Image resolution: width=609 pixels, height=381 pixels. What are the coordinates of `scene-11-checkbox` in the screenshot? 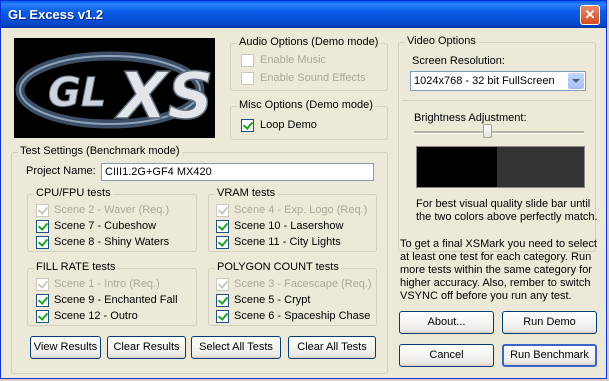 It's located at (222, 242).